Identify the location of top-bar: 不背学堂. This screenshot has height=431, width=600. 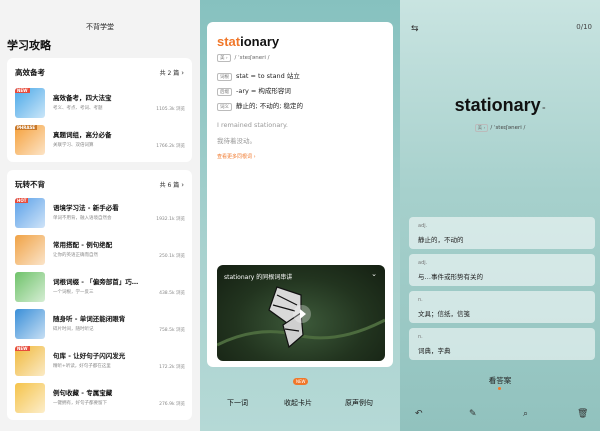
(100, 18).